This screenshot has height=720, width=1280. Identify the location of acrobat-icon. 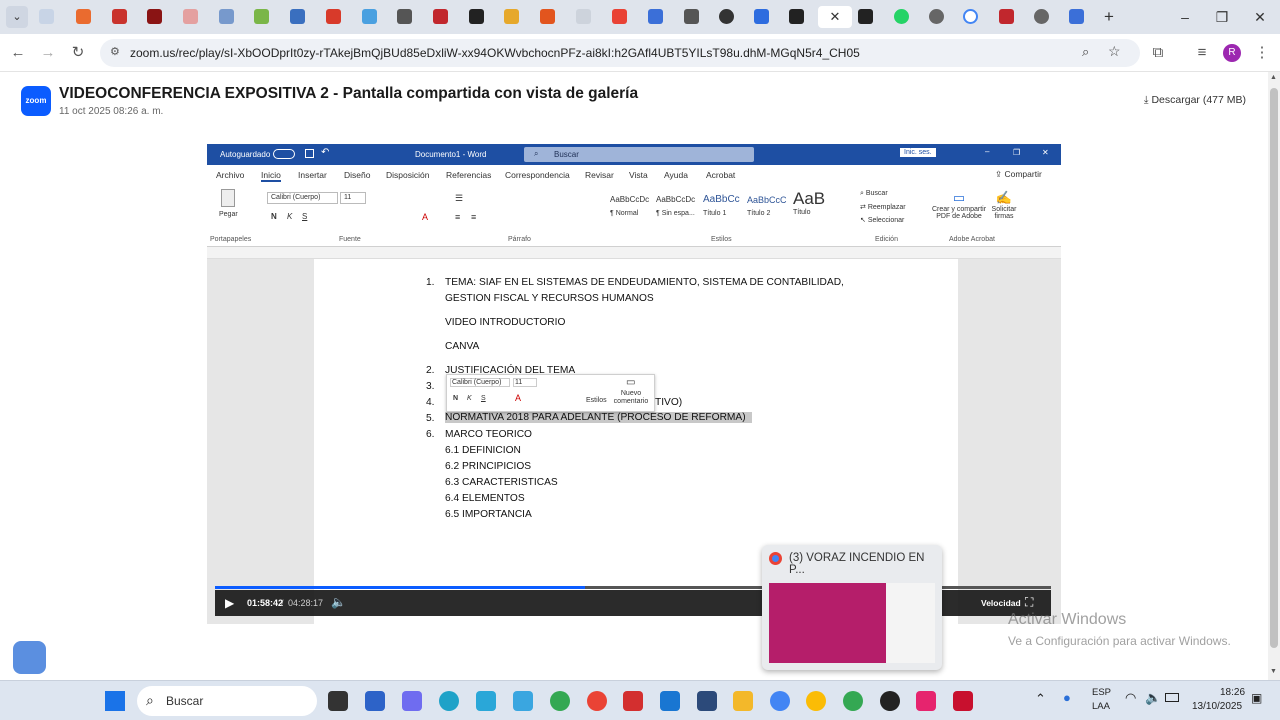
(963, 701).